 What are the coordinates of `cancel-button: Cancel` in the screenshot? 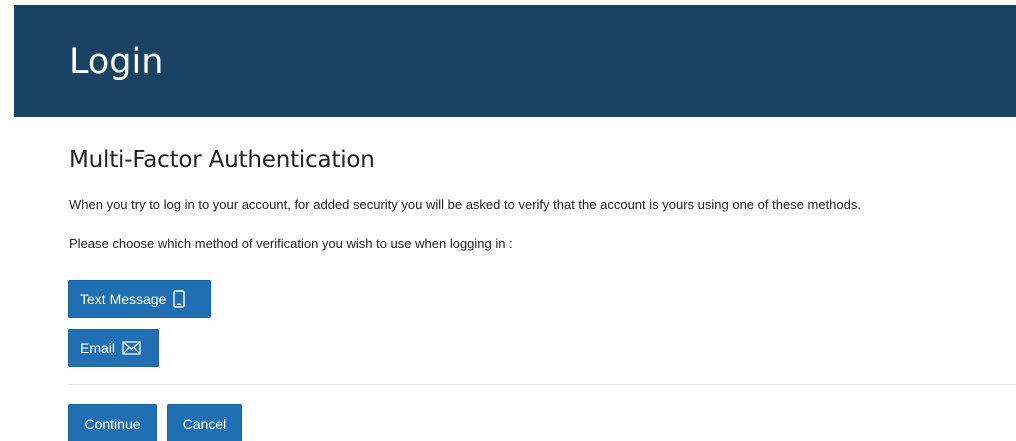 It's located at (204, 422).